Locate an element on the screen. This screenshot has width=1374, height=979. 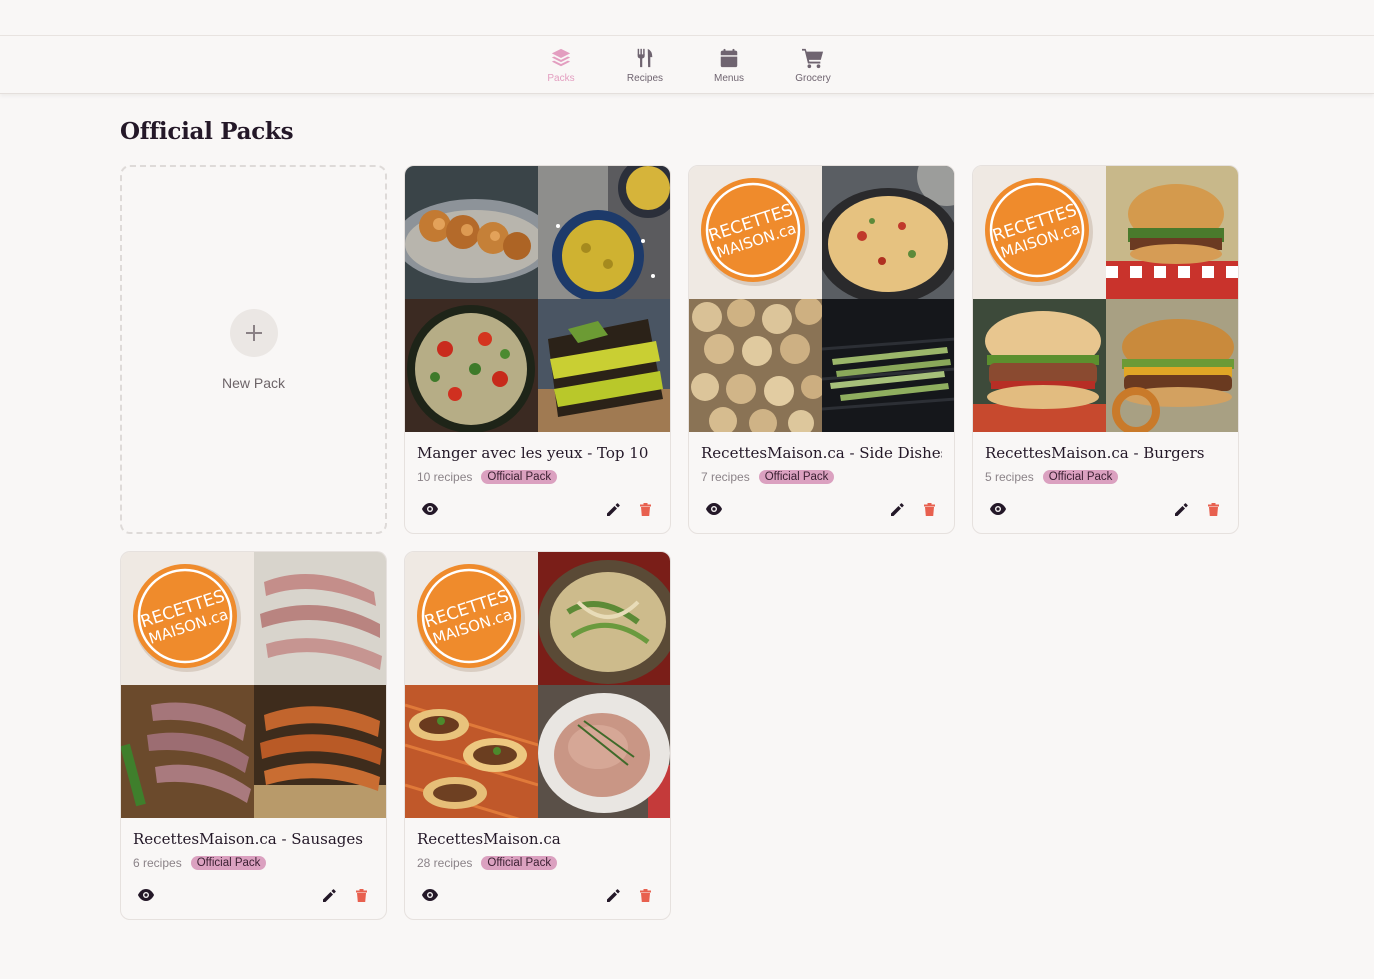
nav-menus: Menus is located at coordinates (729, 65).